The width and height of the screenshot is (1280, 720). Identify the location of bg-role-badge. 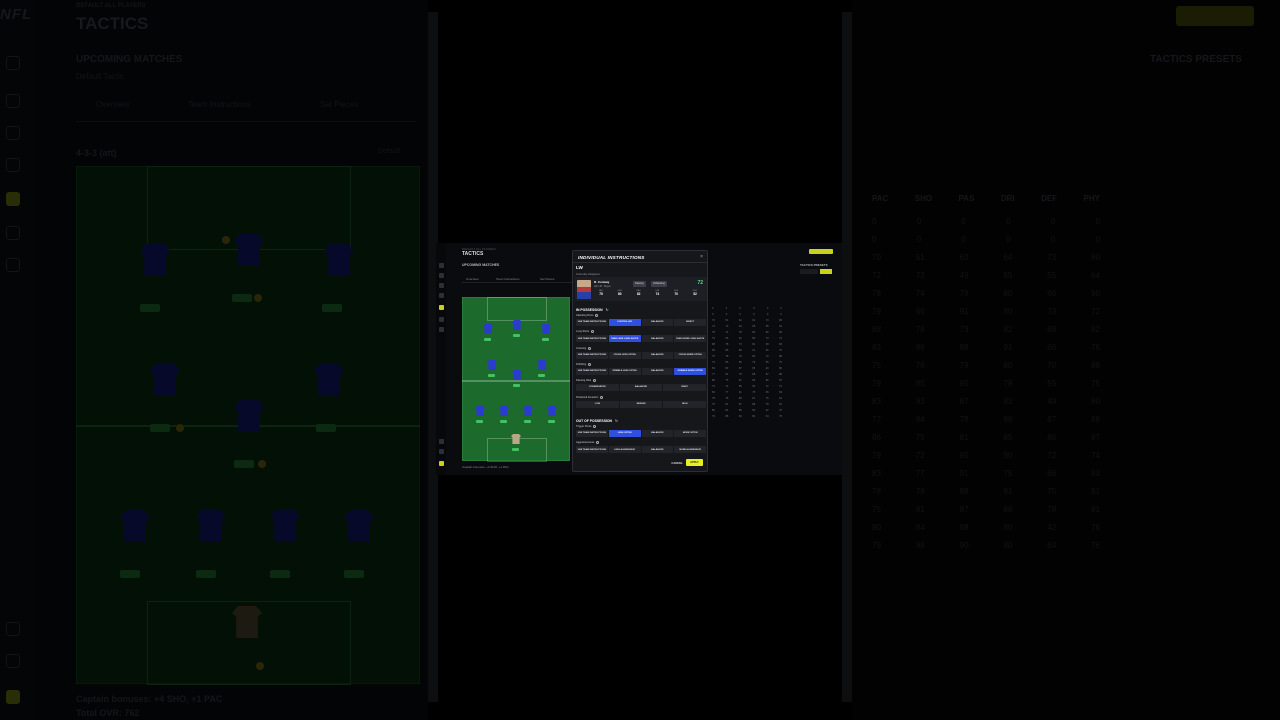
(180, 428).